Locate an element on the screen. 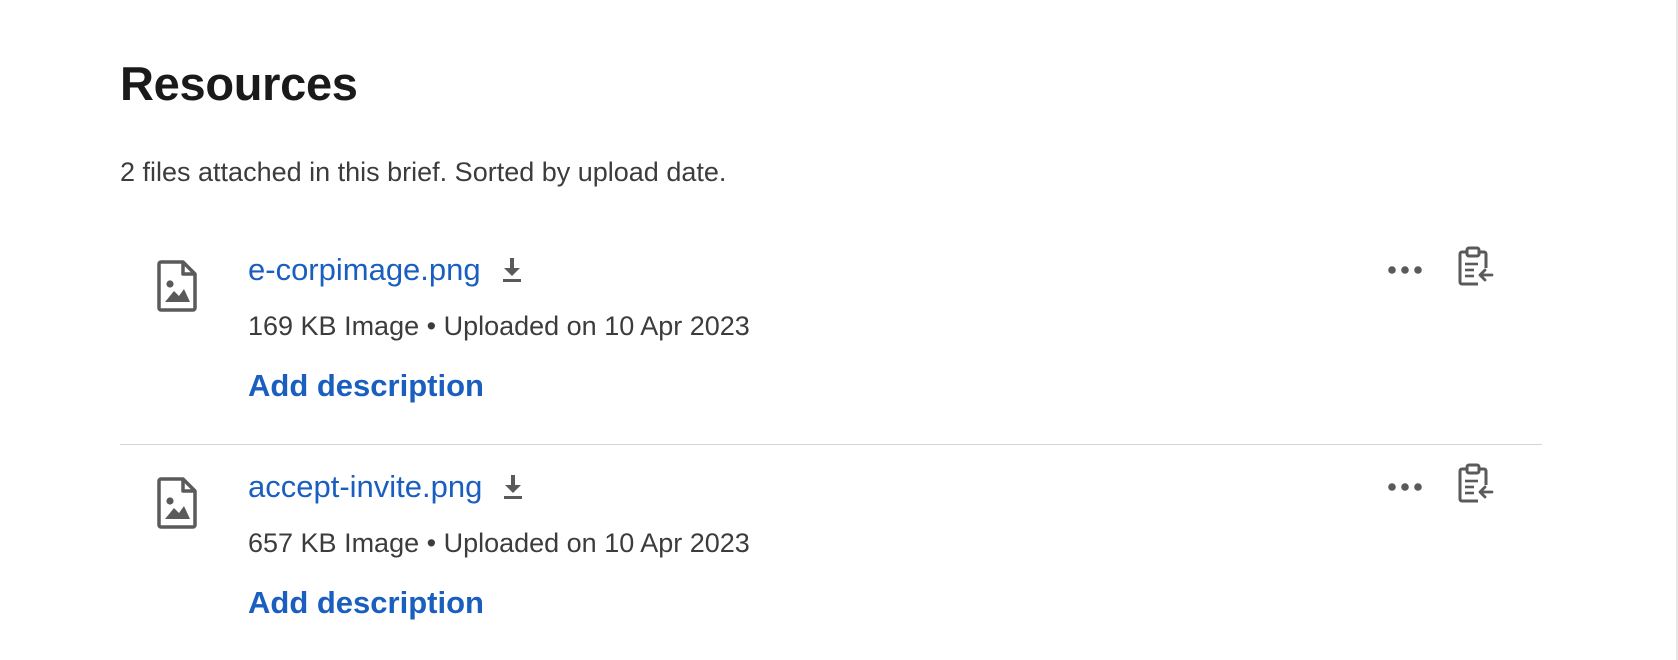  file-name-line: accept-invite.png is located at coordinates (386, 487).